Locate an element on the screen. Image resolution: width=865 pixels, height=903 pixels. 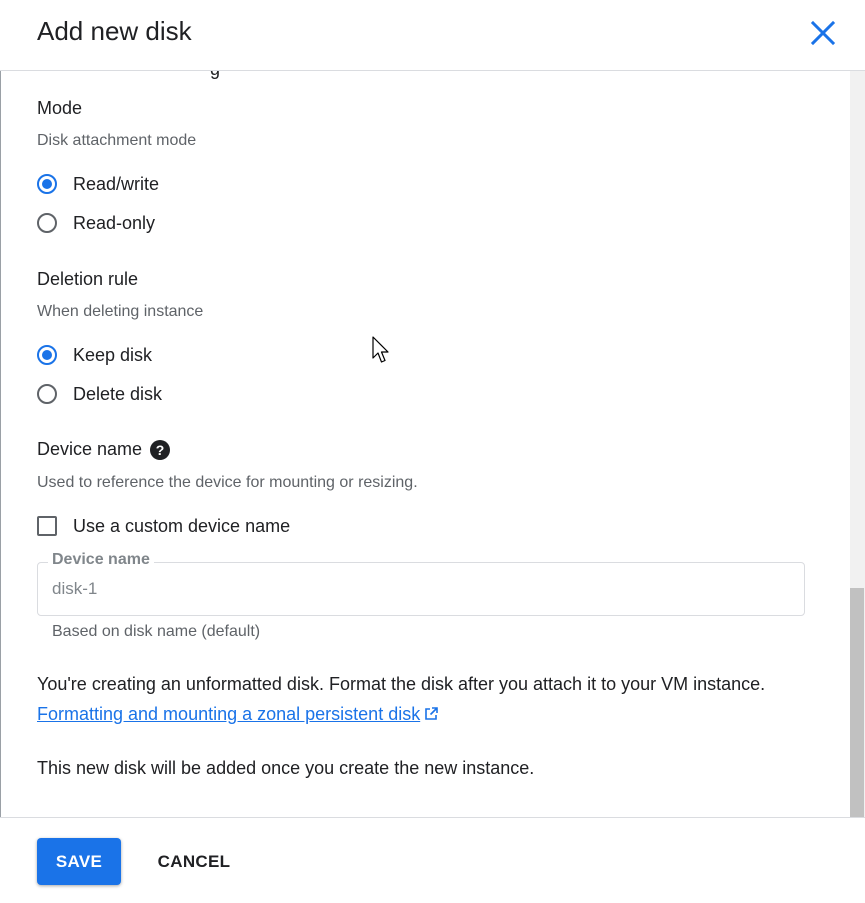
deletion-helper: When deleting instance is located at coordinates (120, 311).